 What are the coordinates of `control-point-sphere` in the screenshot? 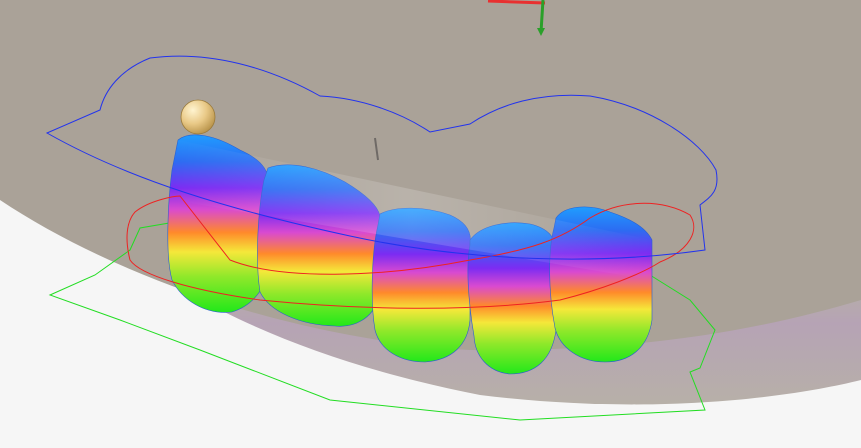 It's located at (198, 117).